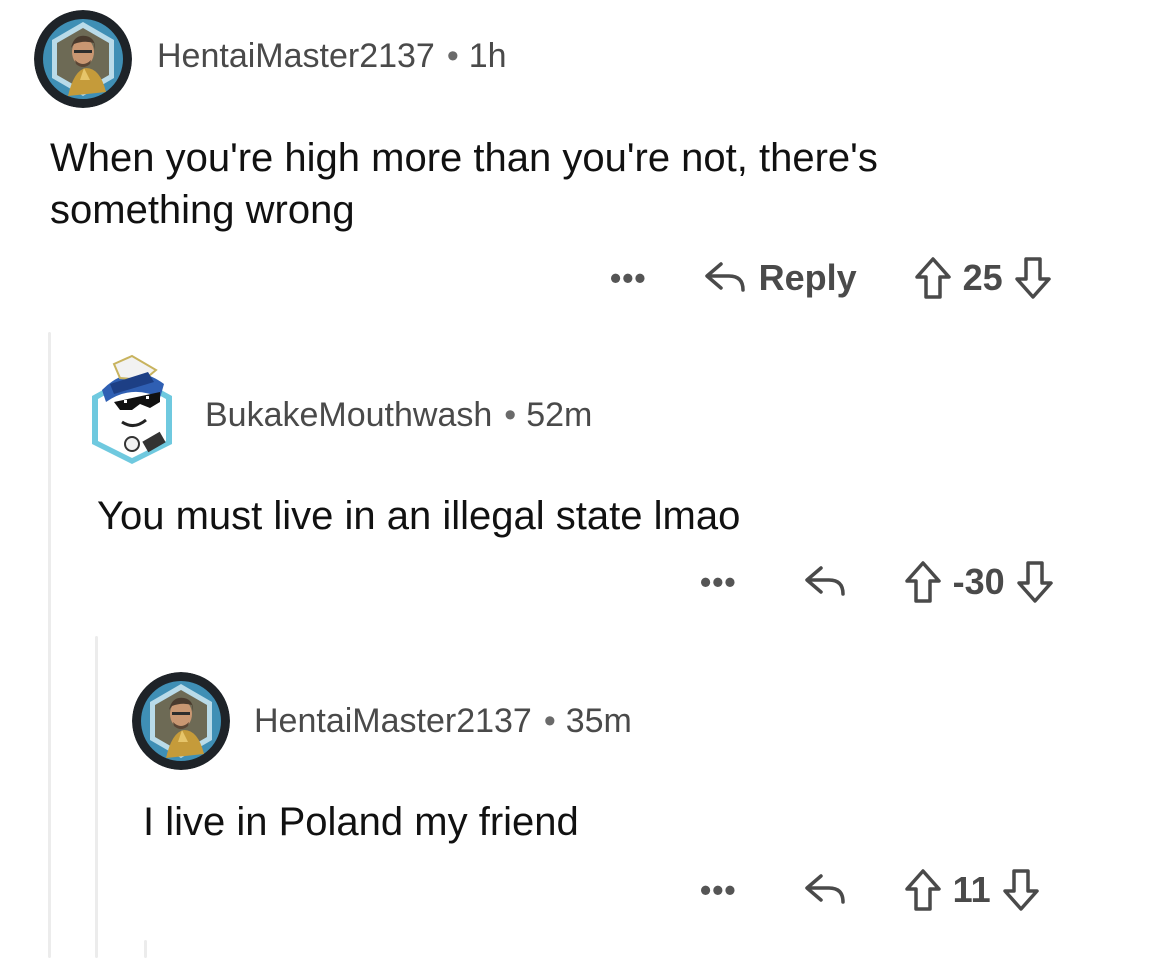 The width and height of the screenshot is (1170, 958). I want to click on sunglasses-snoo-avatar-icon, so click(132, 409).